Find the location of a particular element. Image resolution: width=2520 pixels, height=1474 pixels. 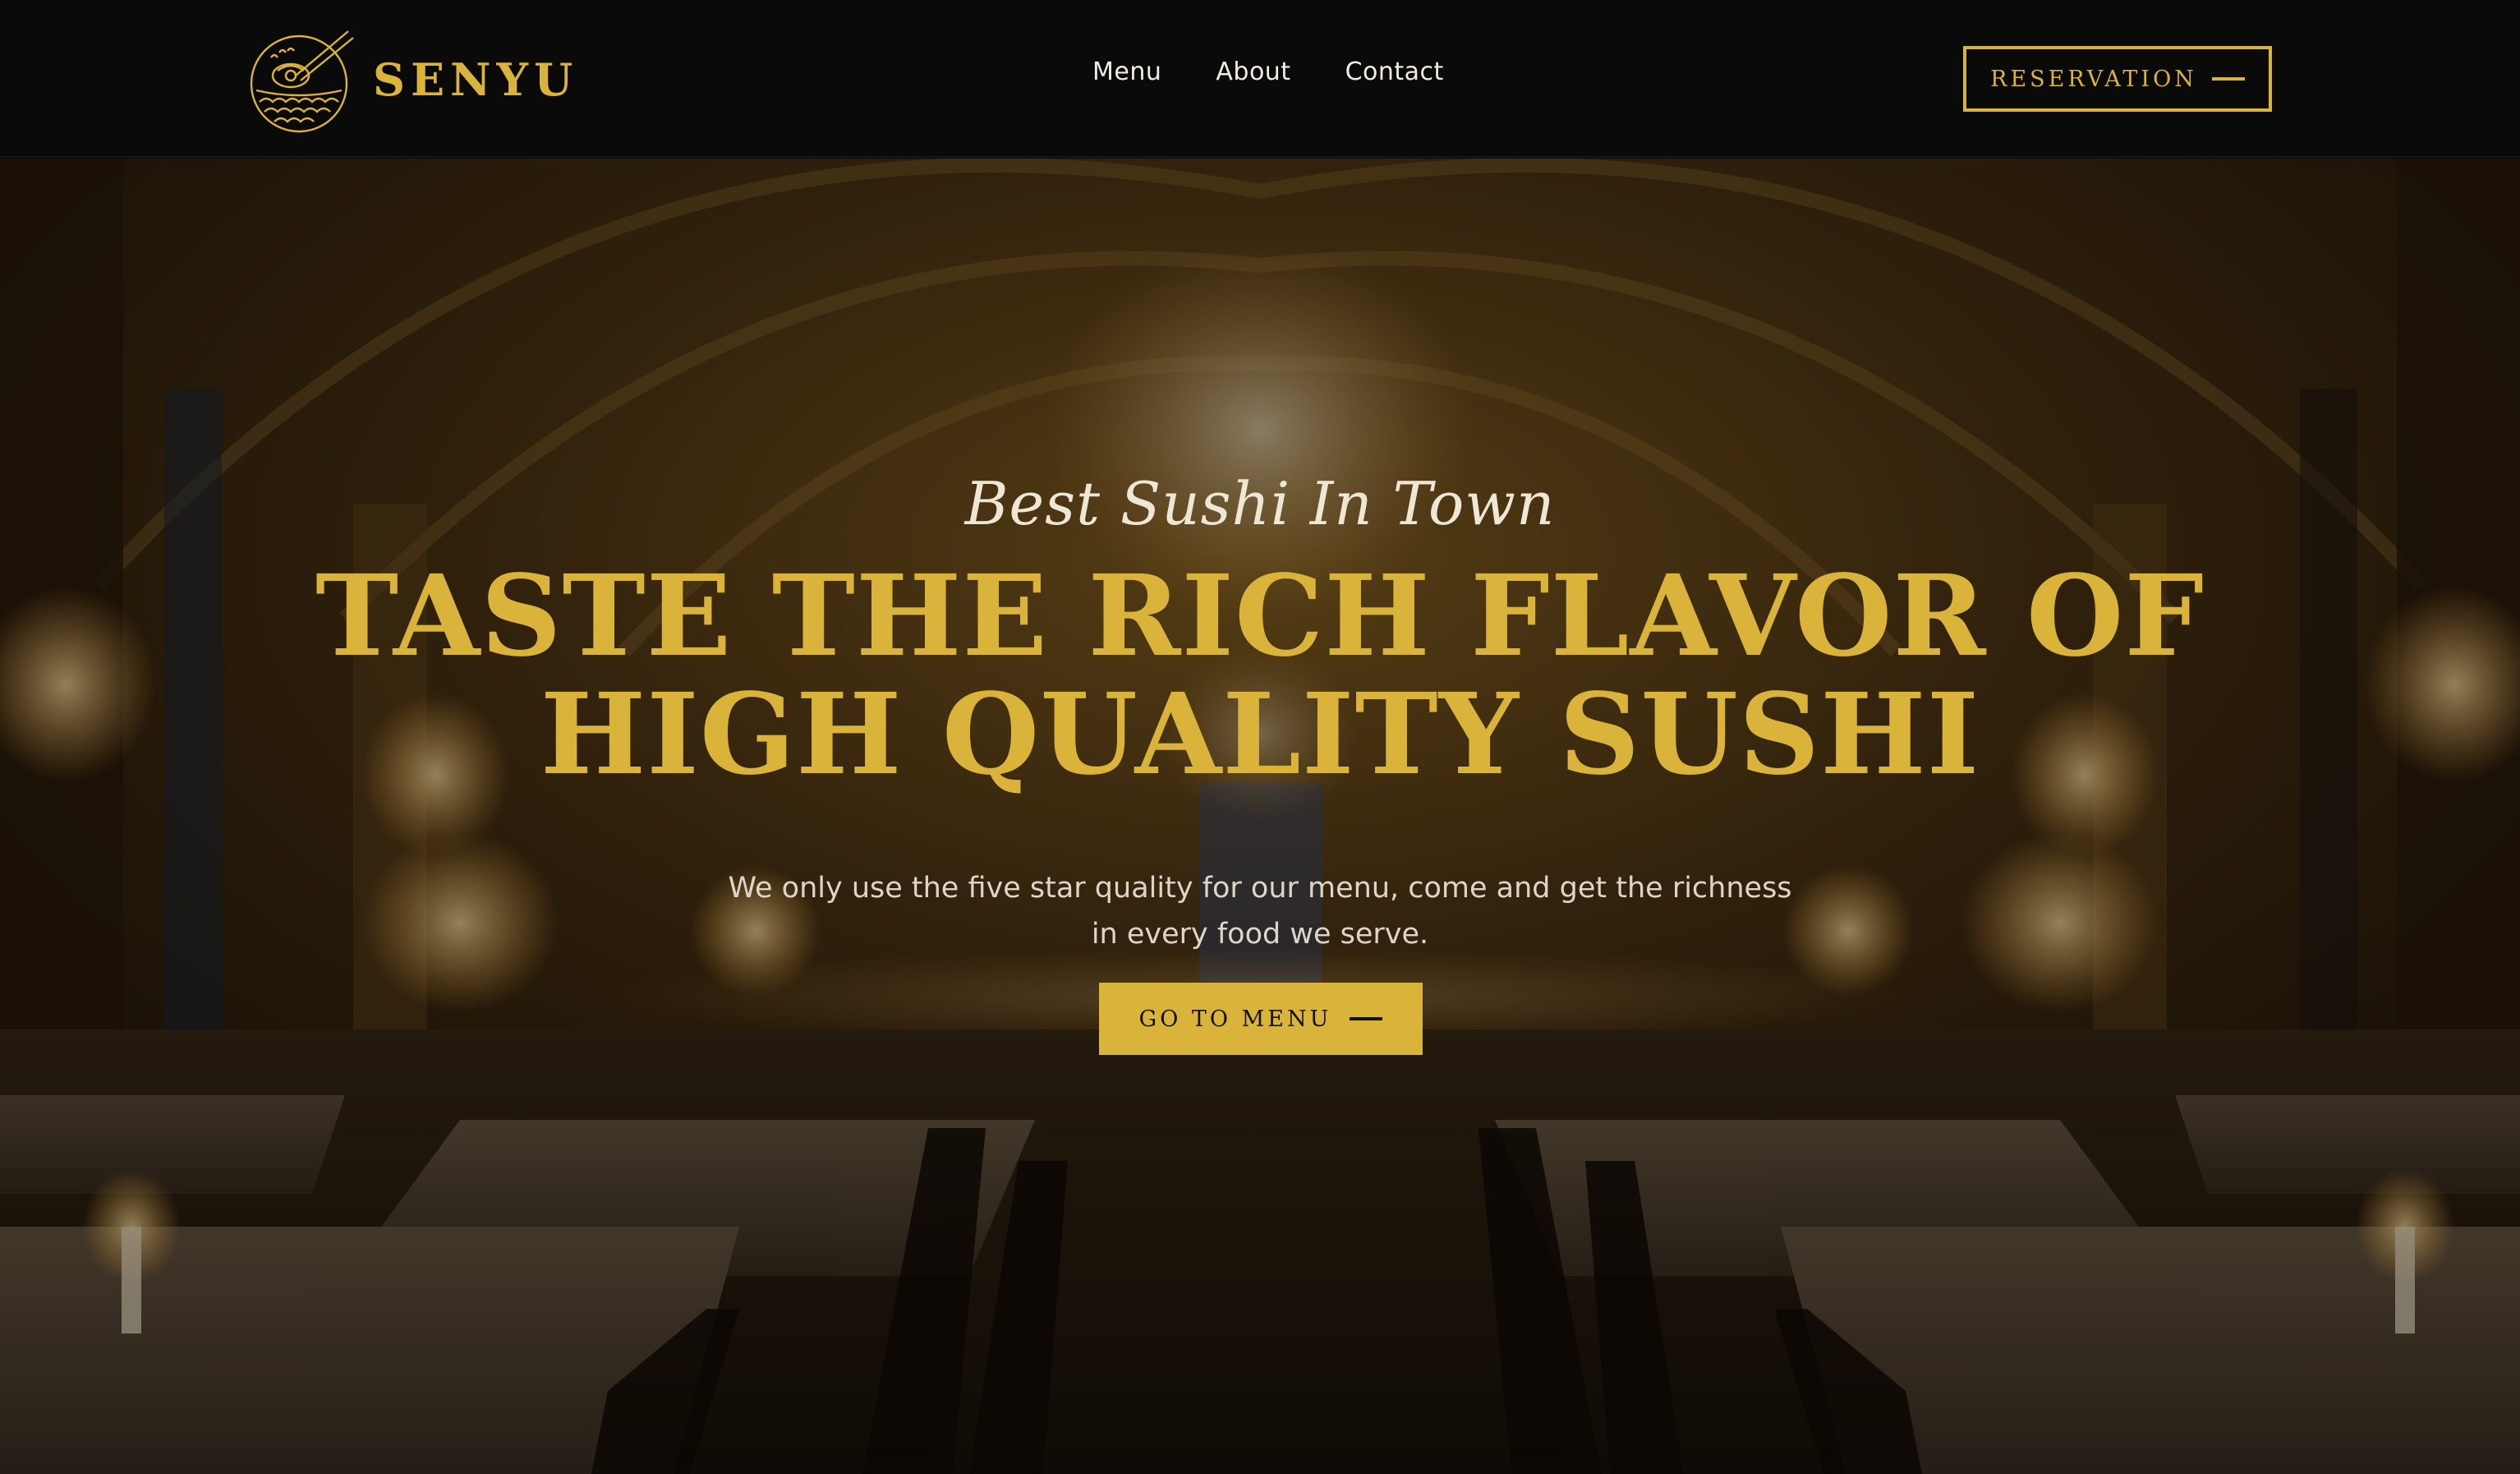

reservation-button: RESERVATION is located at coordinates (2117, 79).